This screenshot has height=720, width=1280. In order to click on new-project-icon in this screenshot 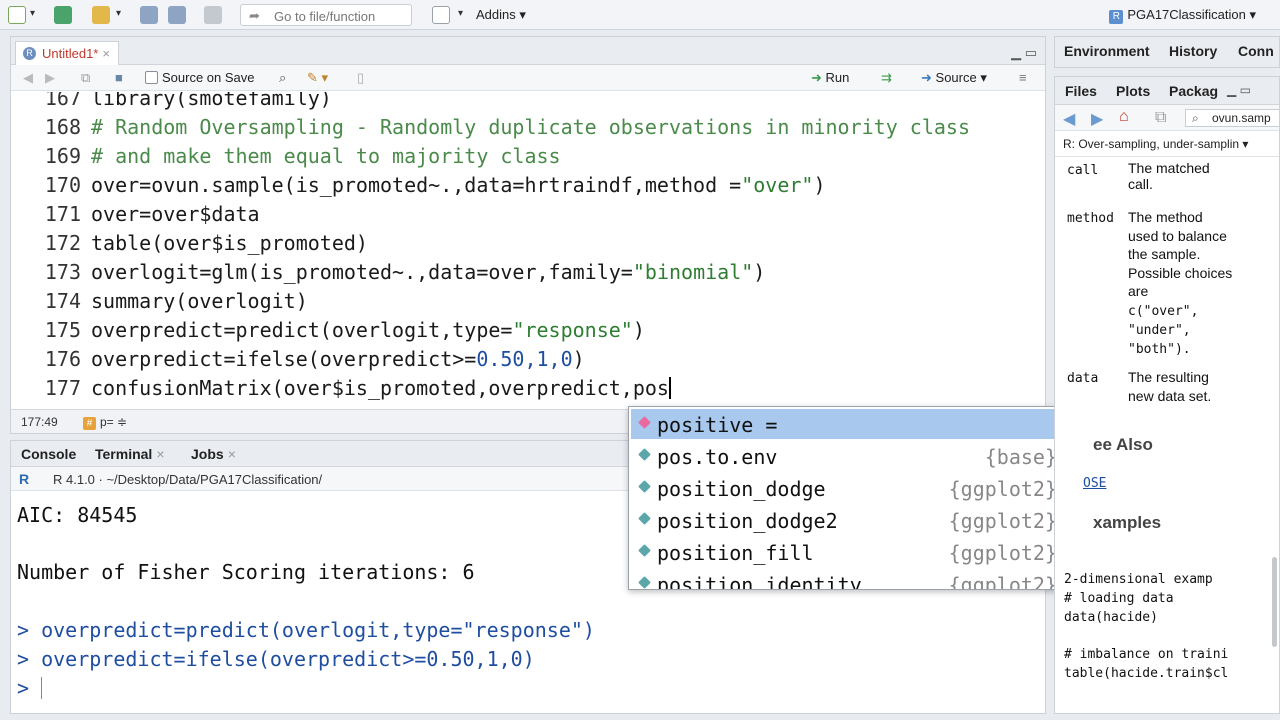, I will do `click(63, 15)`.